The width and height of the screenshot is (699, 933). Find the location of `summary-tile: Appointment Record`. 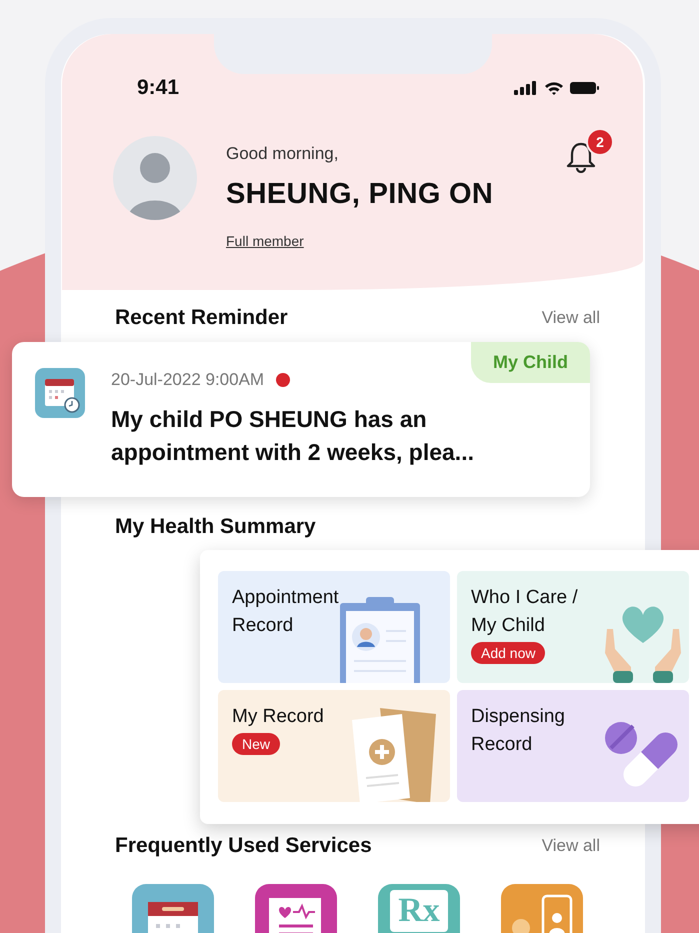

summary-tile: Appointment Record is located at coordinates (334, 627).